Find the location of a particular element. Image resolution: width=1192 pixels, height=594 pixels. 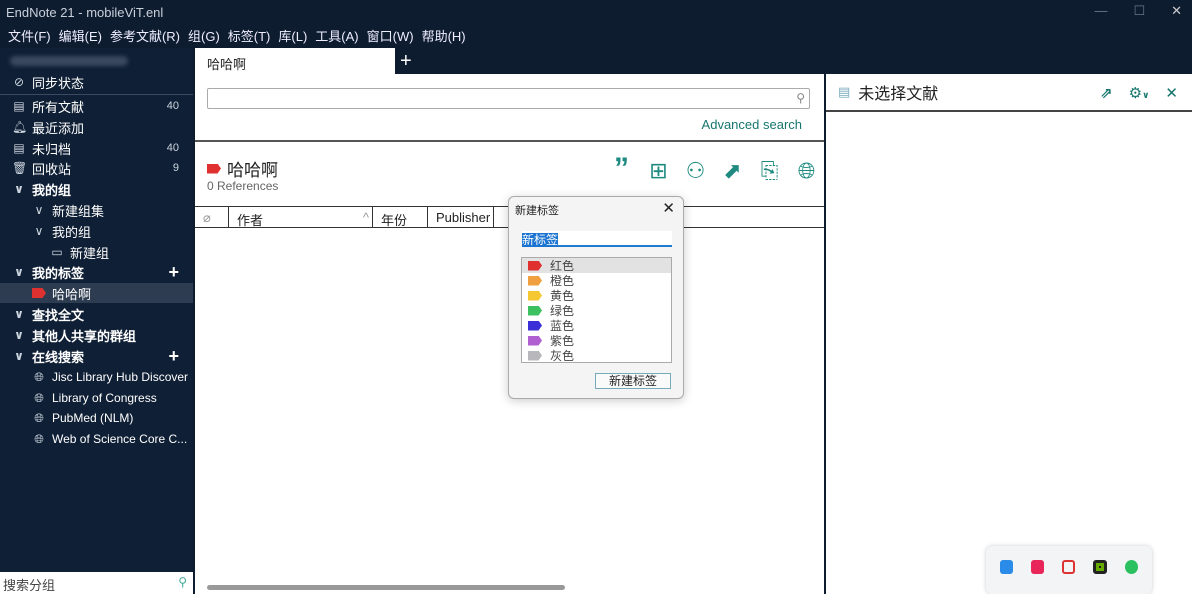

reference-count: 0 References is located at coordinates (243, 186).